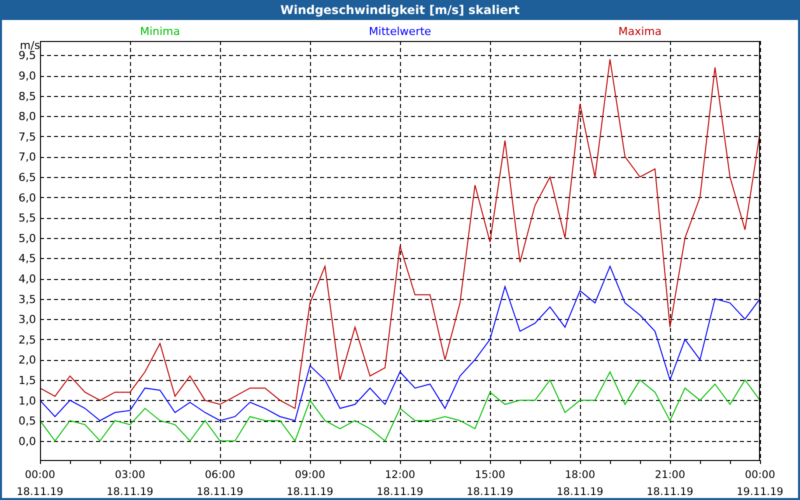  Describe the element at coordinates (27, 360) in the screenshot. I see `y-tick-label: 2,0` at that location.